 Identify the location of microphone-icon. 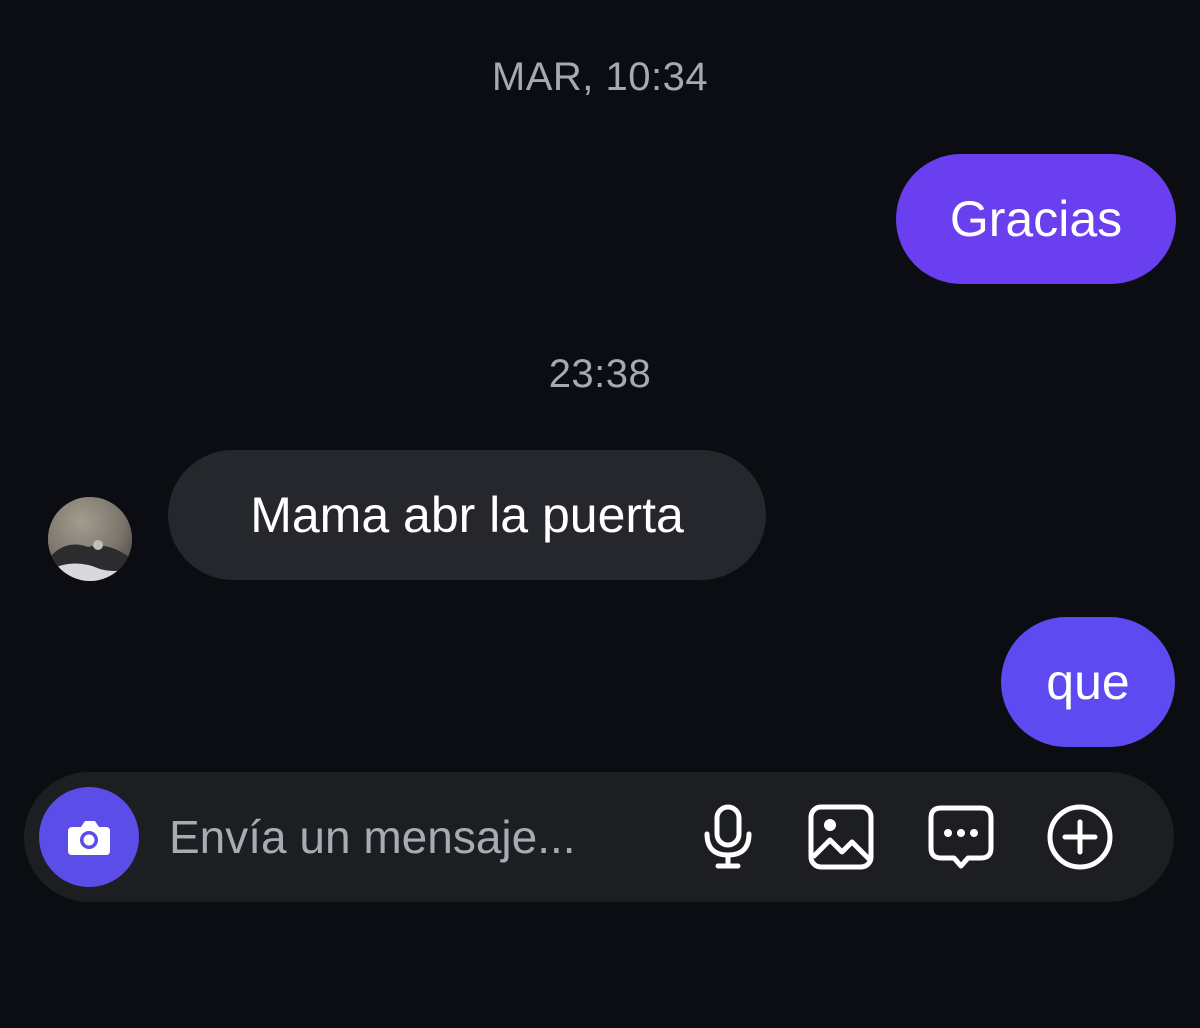
(728, 836).